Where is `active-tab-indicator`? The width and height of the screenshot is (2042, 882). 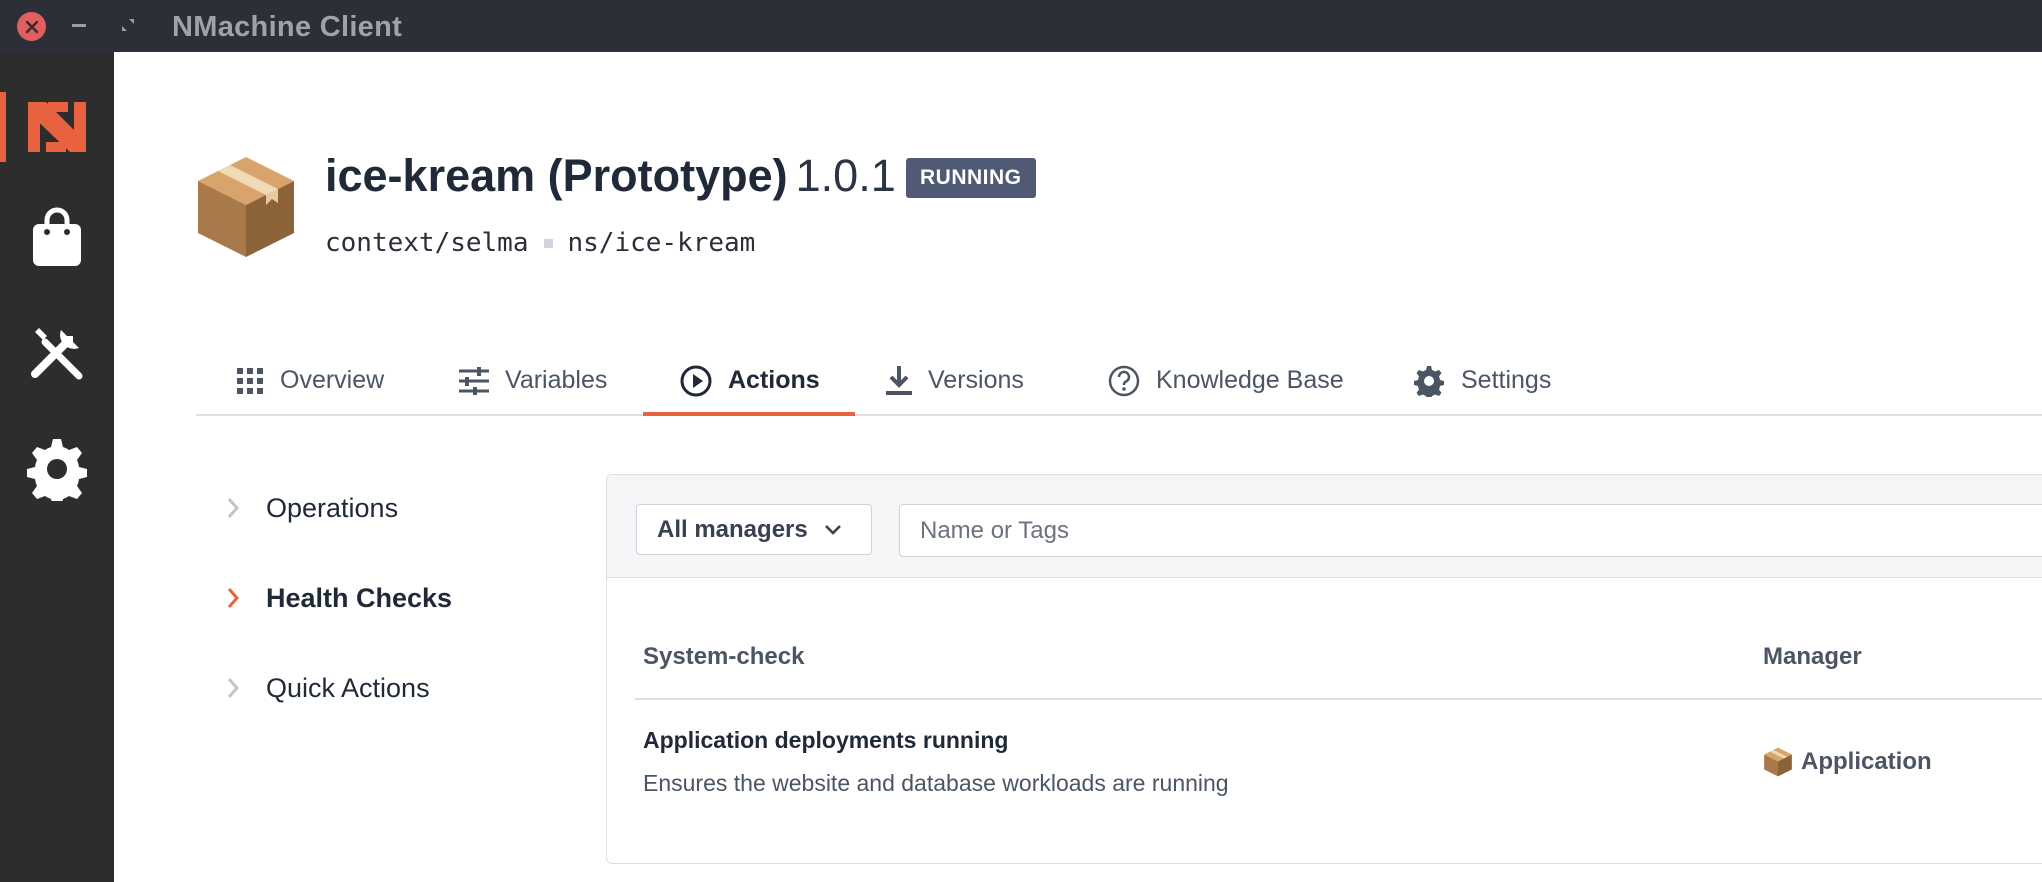 active-tab-indicator is located at coordinates (749, 414).